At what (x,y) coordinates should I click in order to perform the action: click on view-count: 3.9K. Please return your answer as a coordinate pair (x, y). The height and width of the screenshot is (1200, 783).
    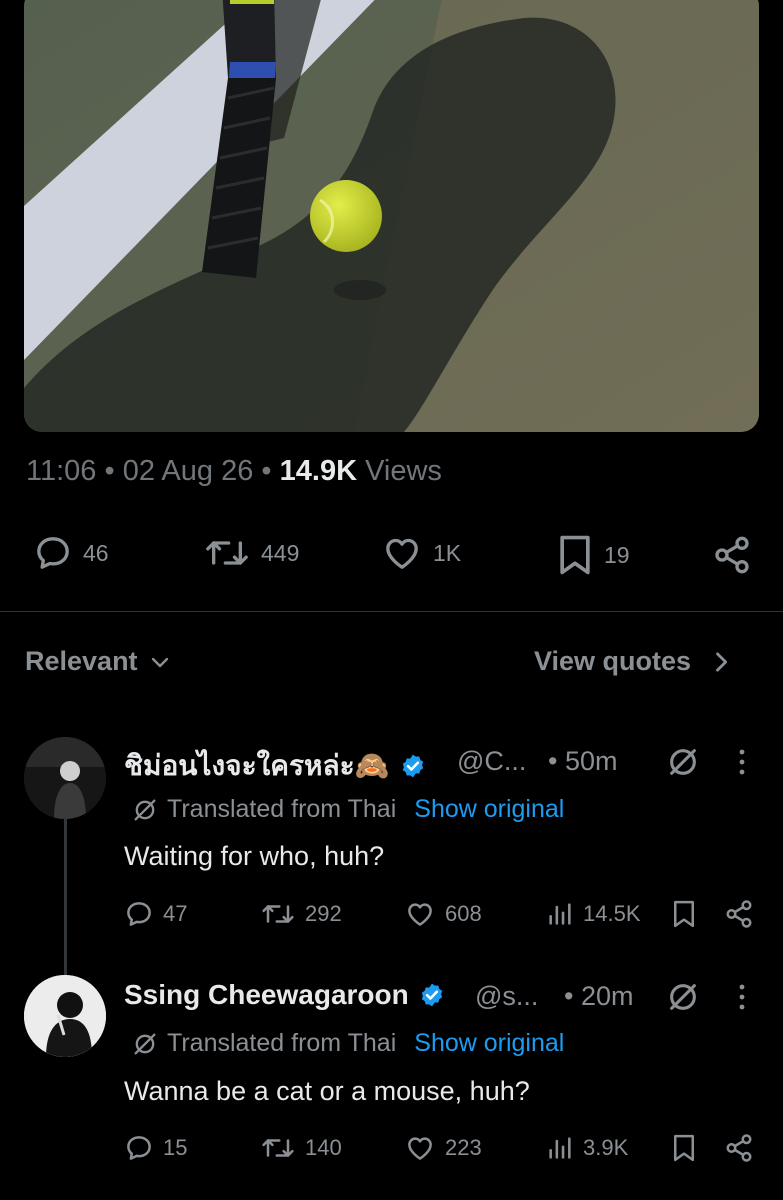
    Looking at the image, I should click on (606, 1147).